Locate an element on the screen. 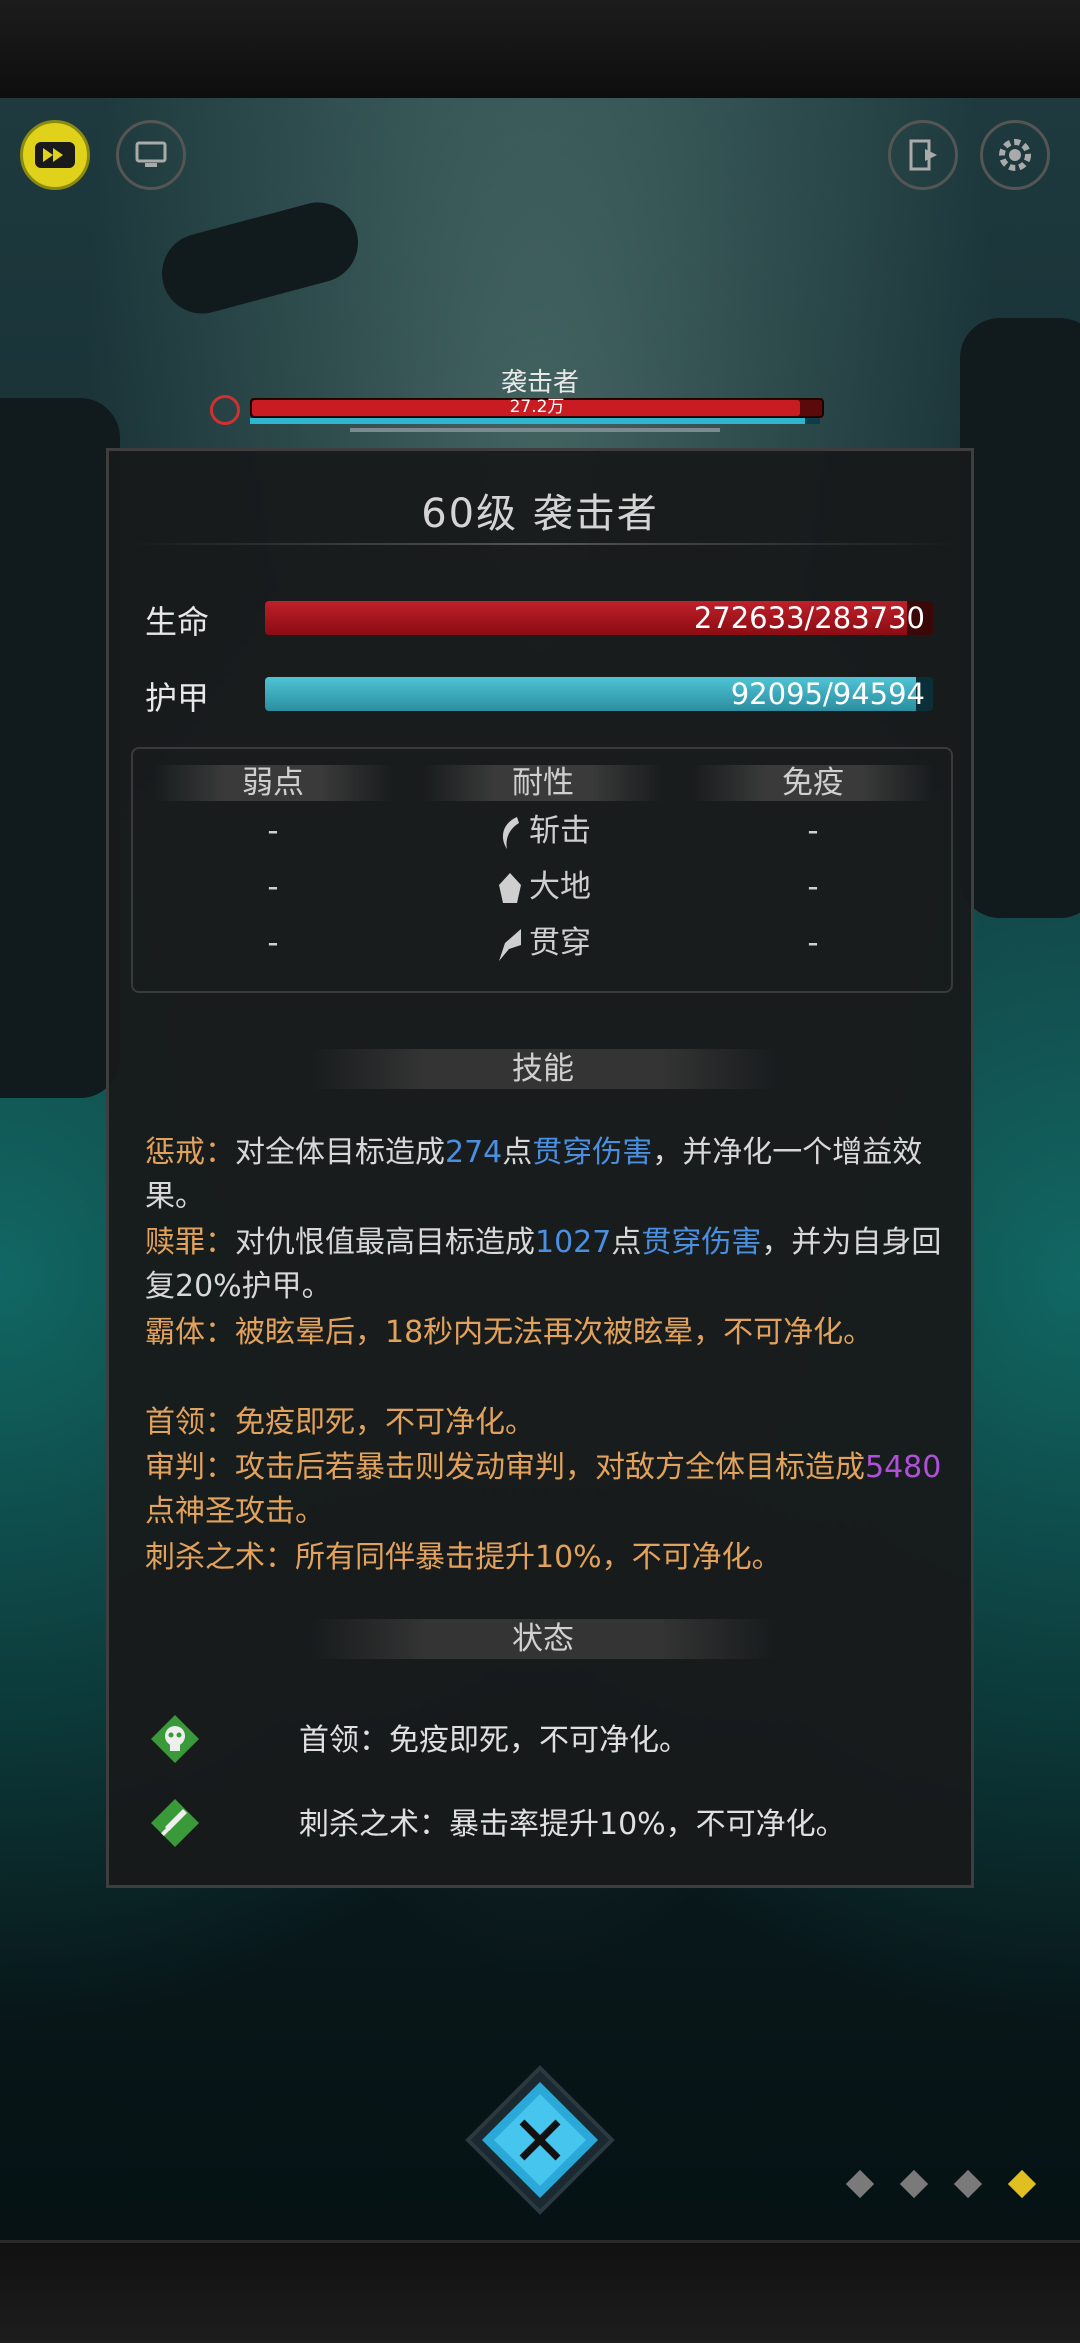  weakness-header: 弱点 is located at coordinates (273, 783).